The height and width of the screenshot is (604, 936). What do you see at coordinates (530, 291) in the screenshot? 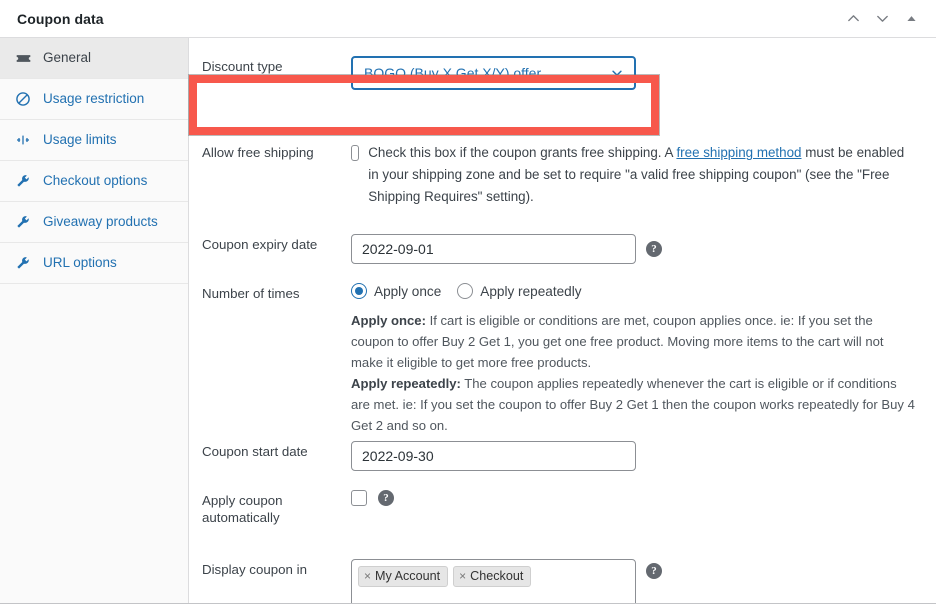
I see `apply-repeatedly-label: Apply repeatedly` at bounding box center [530, 291].